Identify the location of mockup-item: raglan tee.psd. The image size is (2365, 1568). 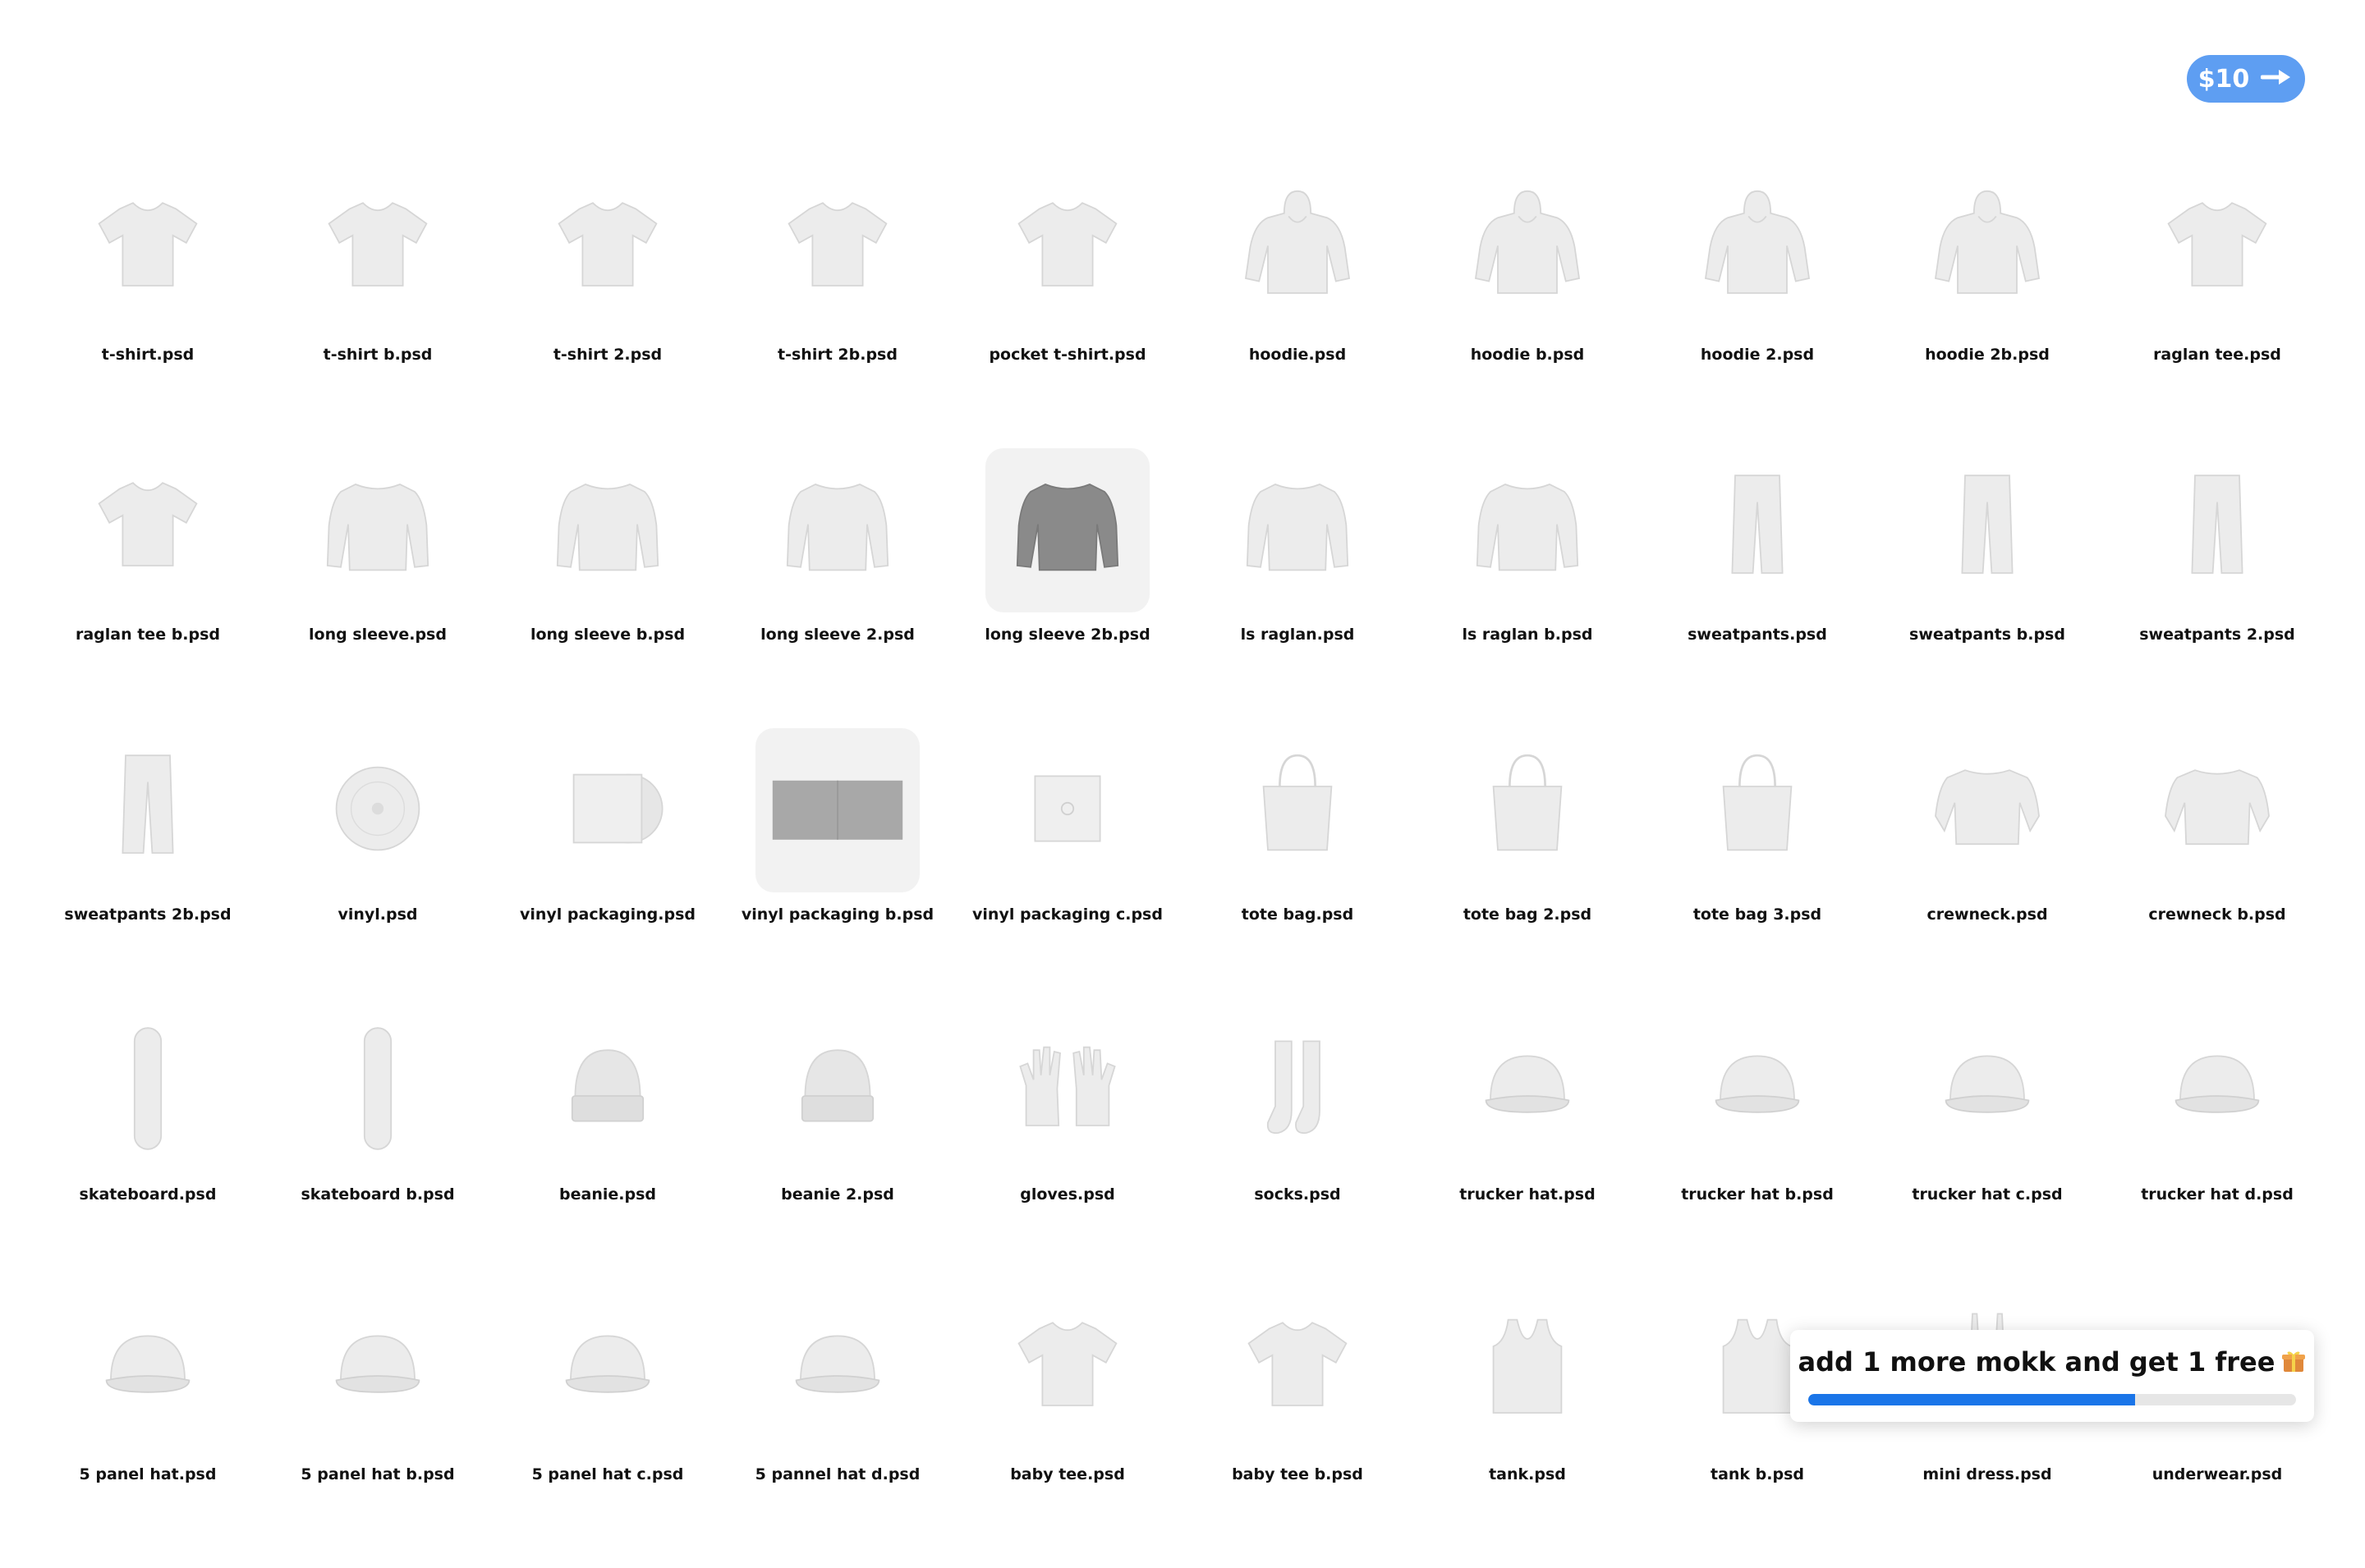
(2217, 308).